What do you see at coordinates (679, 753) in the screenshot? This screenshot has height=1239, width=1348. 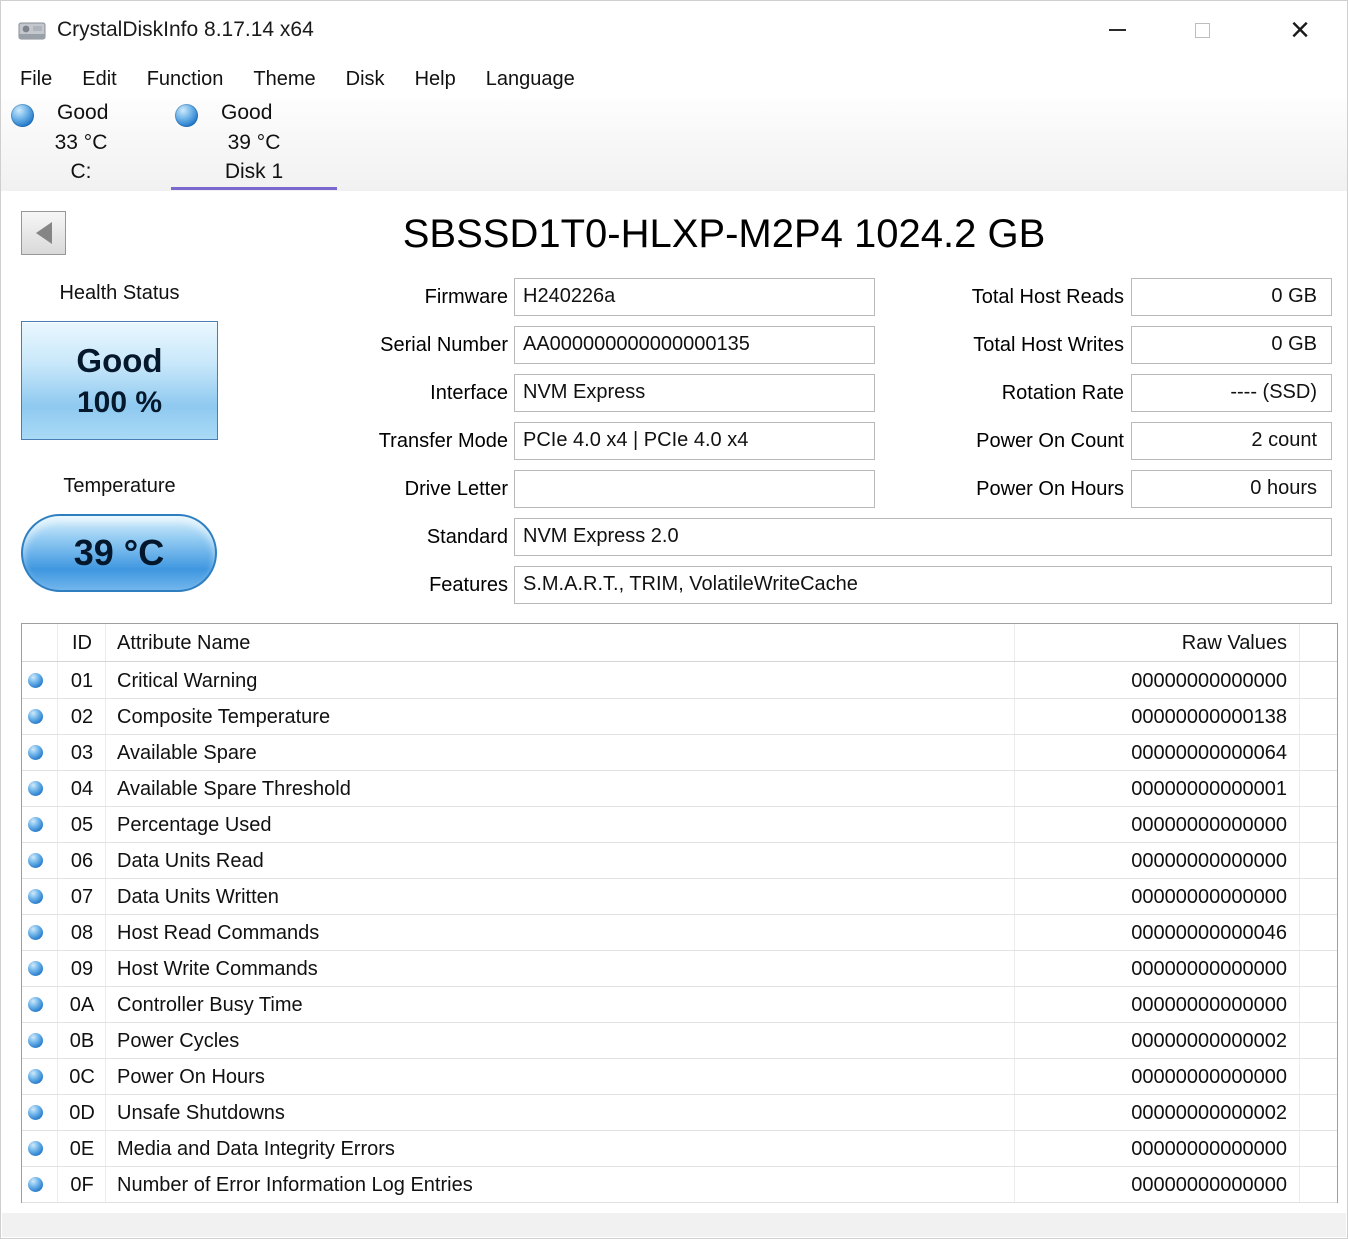 I see `table-row: 03 Available Spare 00000000000064` at bounding box center [679, 753].